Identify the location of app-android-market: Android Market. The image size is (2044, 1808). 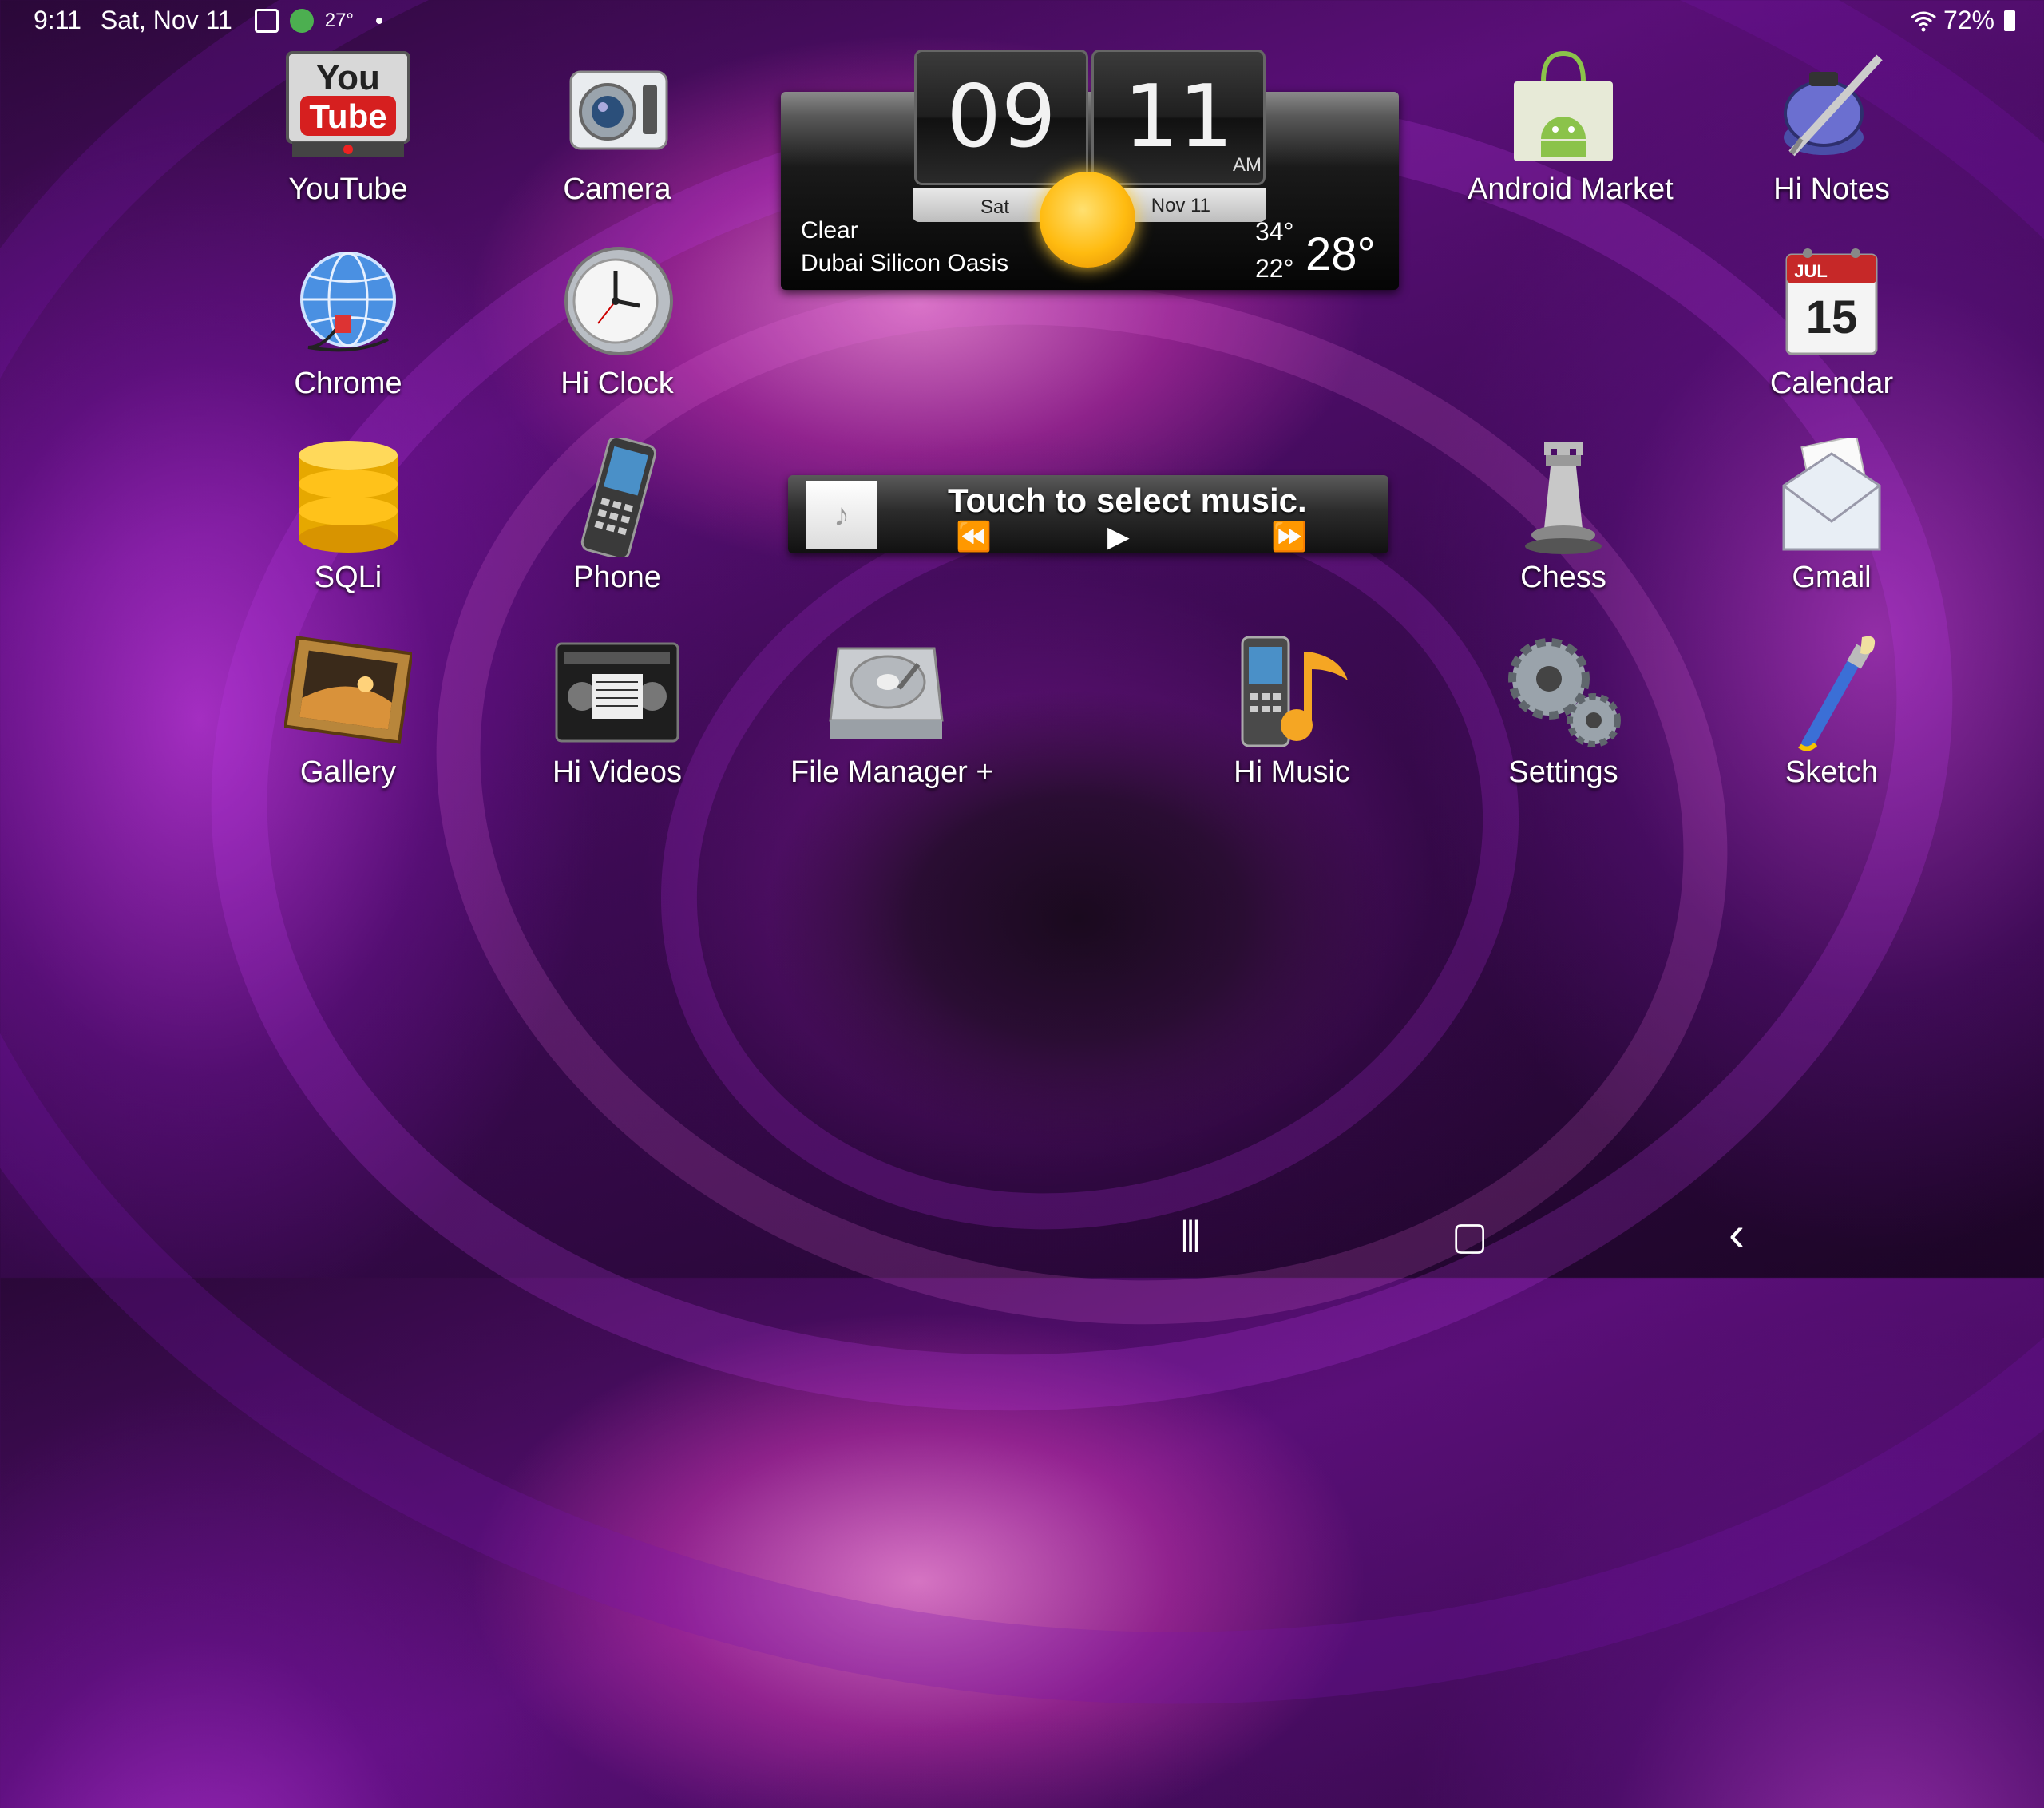
(1571, 128).